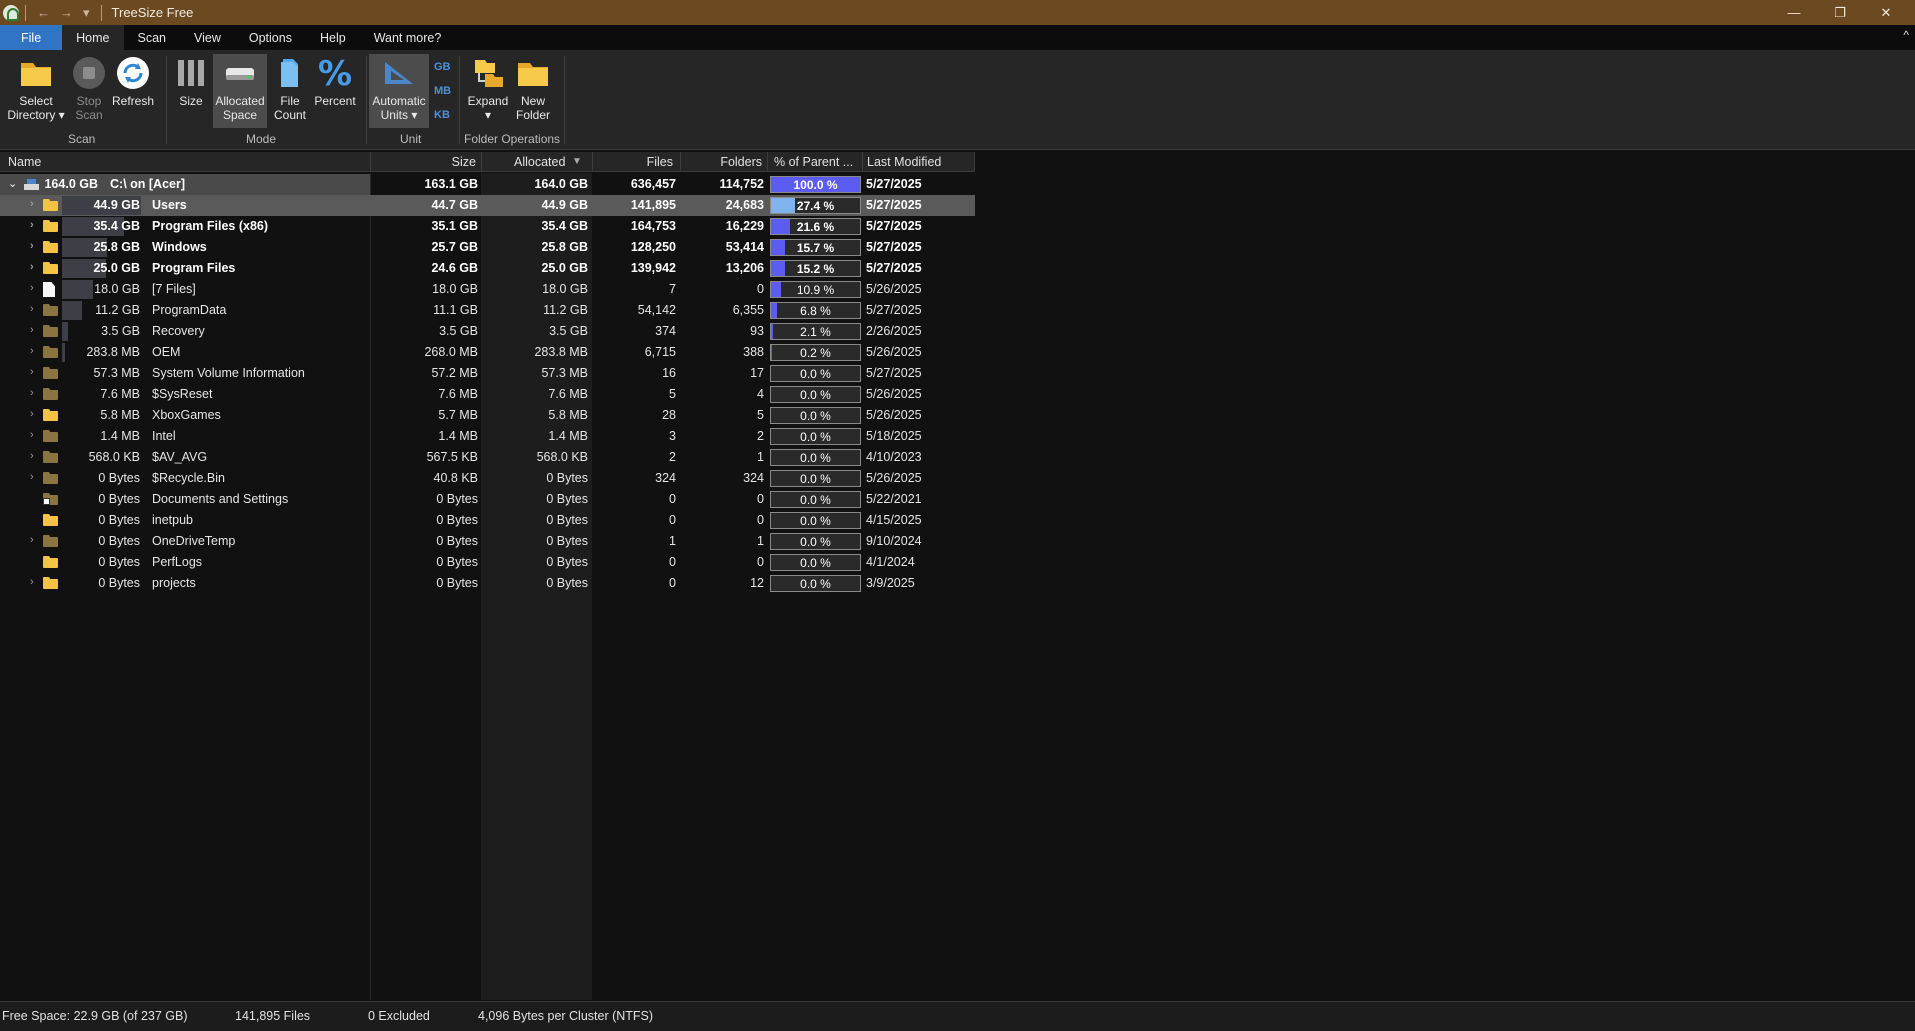  What do you see at coordinates (31, 37) in the screenshot?
I see `tab-file: File` at bounding box center [31, 37].